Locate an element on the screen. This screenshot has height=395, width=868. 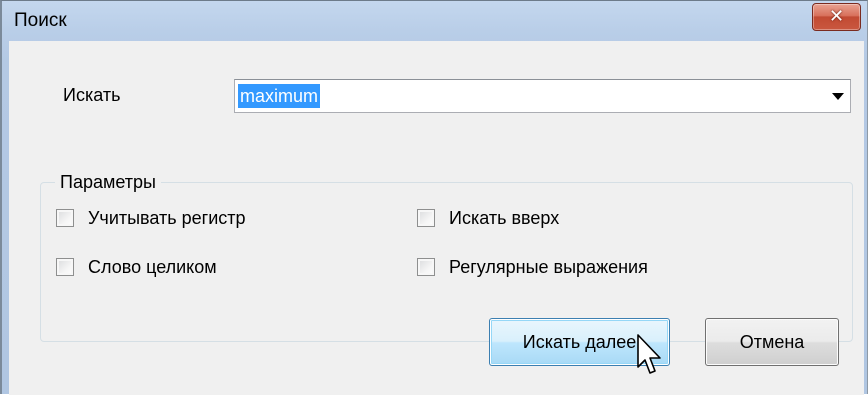
match-case-label: Учитывать регистр is located at coordinates (167, 218).